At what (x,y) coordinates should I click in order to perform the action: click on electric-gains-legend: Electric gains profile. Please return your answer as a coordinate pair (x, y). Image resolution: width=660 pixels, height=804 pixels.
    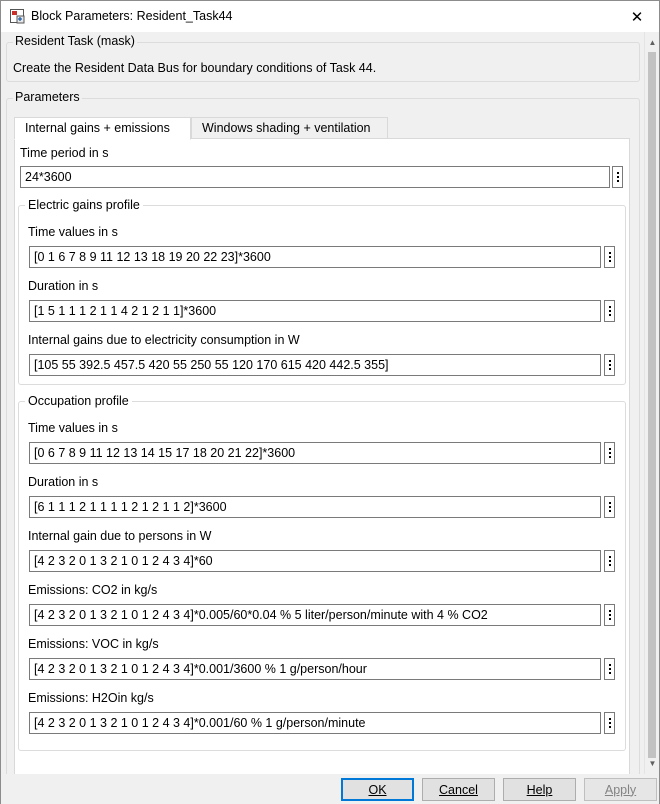
    Looking at the image, I should click on (84, 205).